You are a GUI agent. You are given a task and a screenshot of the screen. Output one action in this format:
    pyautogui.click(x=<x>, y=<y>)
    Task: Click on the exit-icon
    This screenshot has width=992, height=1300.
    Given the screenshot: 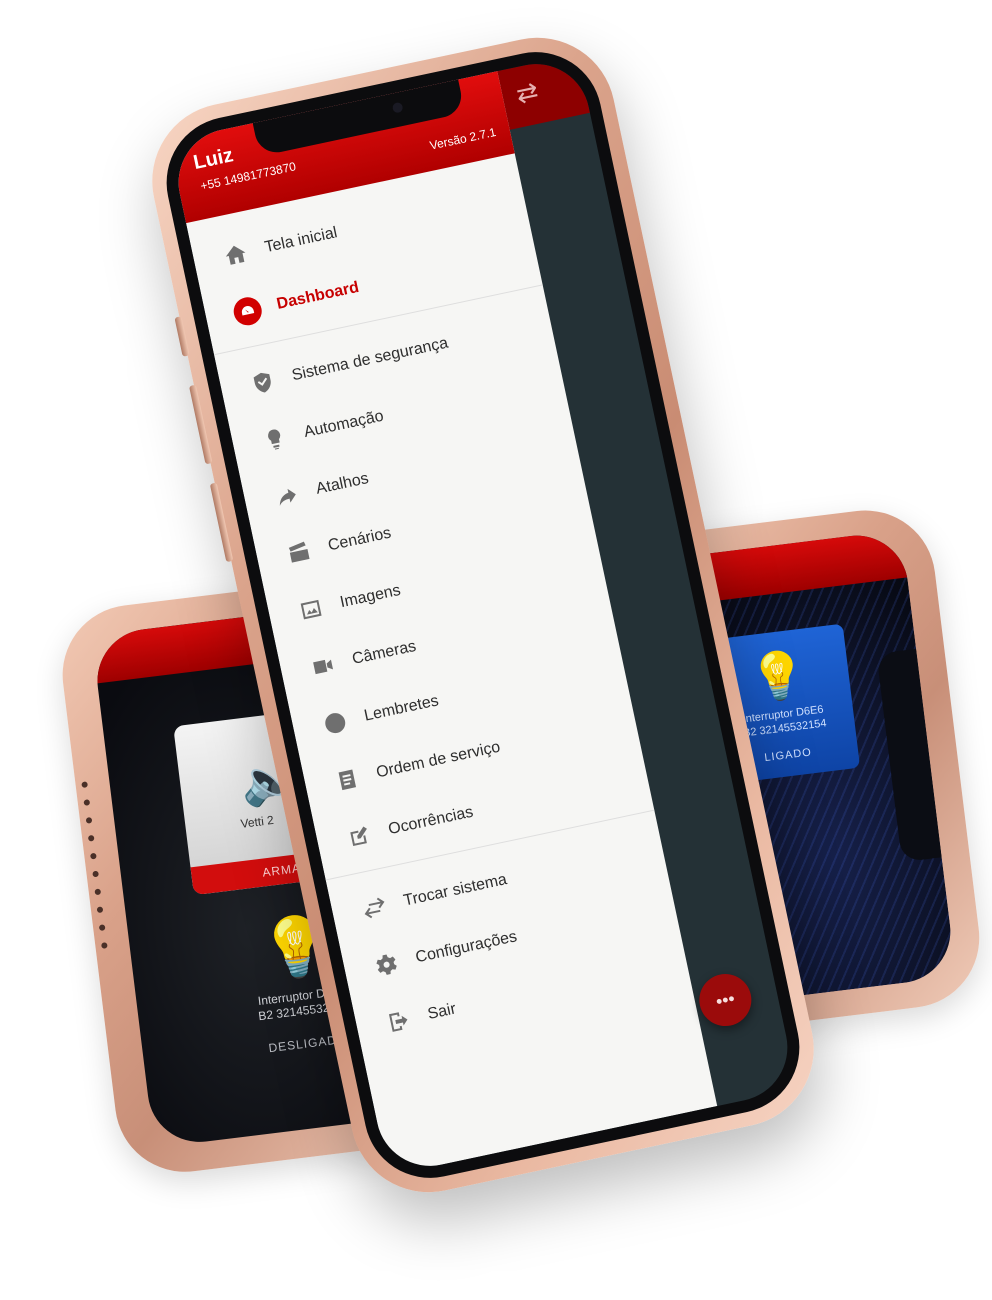 What is the action you would take?
    pyautogui.click(x=398, y=1021)
    